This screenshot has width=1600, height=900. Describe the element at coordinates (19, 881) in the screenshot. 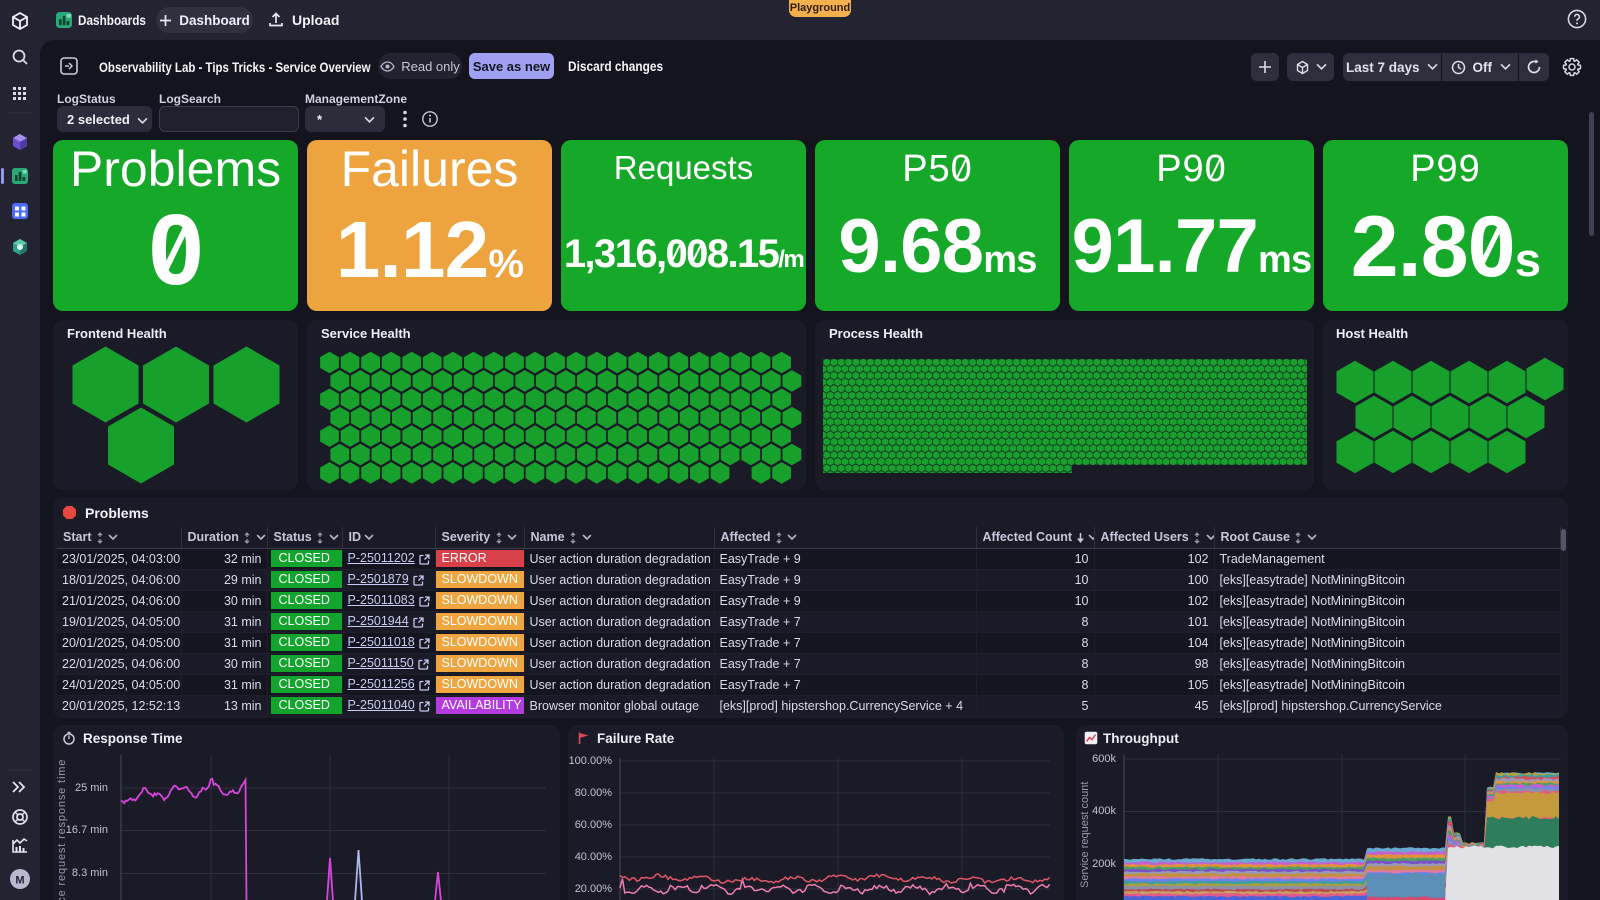

I see `svg-text: M` at that location.